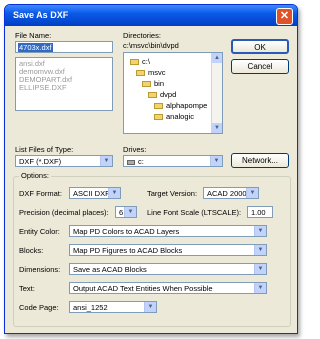  Describe the element at coordinates (227, 193) in the screenshot. I see `target-version-value: ACAD 2000` at that location.